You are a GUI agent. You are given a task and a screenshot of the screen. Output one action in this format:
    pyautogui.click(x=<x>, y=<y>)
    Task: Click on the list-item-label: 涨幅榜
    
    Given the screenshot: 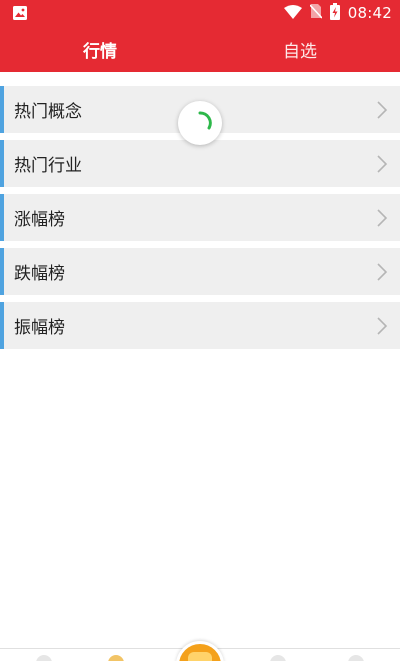 What is the action you would take?
    pyautogui.click(x=39, y=220)
    